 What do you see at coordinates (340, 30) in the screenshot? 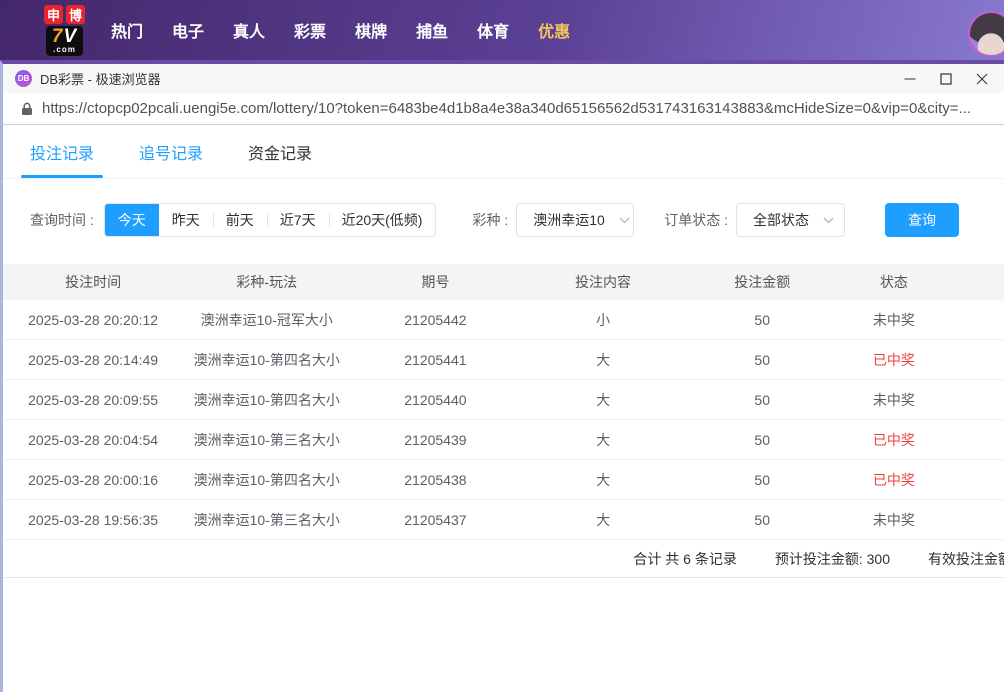
I see `main-nav: 热门 电子 真人 彩票 棋牌 捕鱼 体育 优惠` at bounding box center [340, 30].